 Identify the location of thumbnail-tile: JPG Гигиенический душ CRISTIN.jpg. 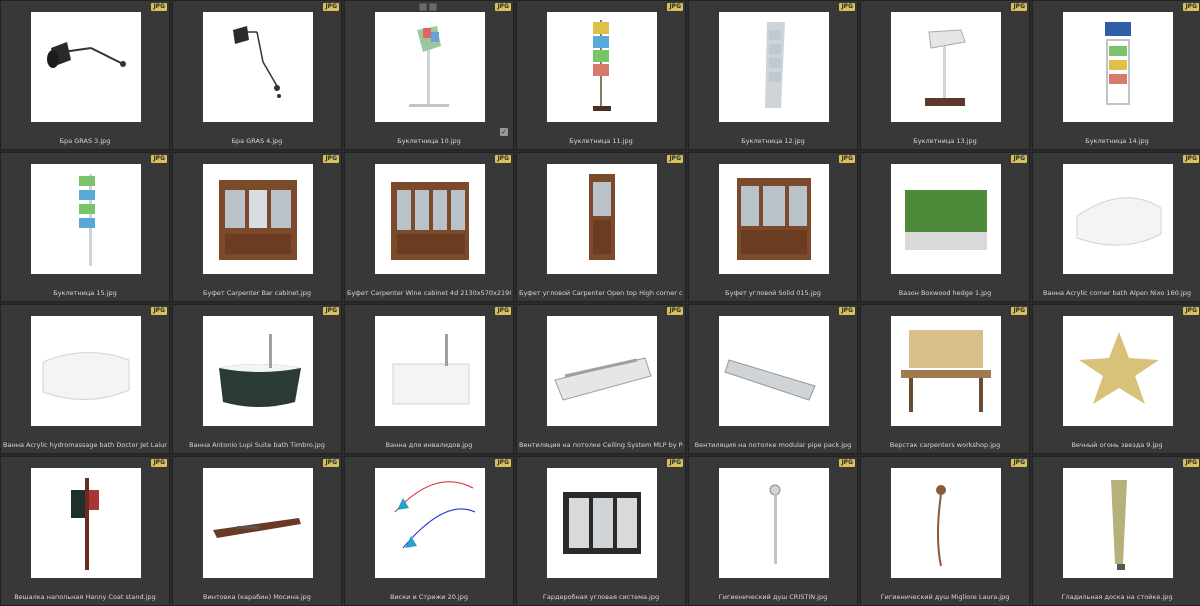
(773, 531).